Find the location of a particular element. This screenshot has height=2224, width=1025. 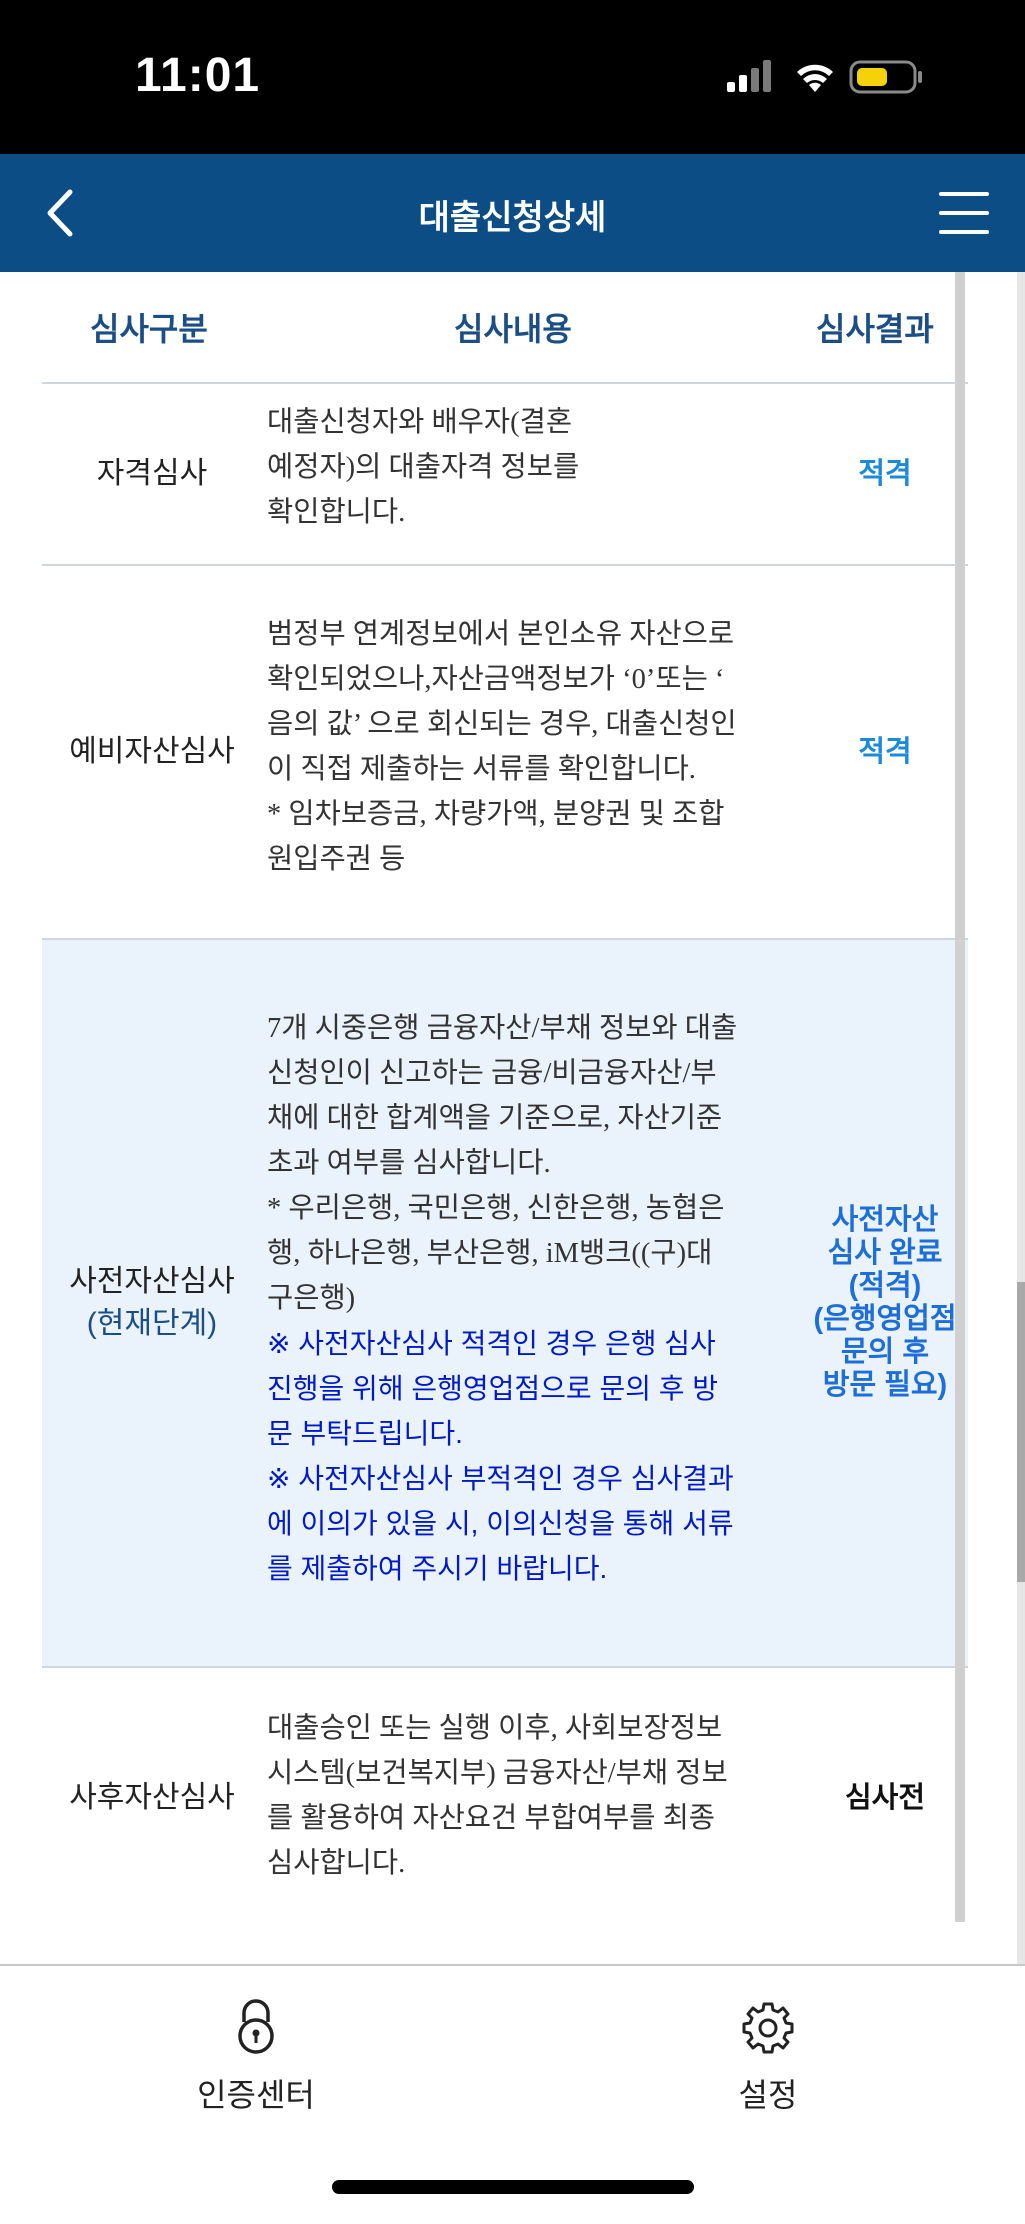

content-line: * 임차보증금, 차량가액, 분양권 및 조합 is located at coordinates (496, 814).